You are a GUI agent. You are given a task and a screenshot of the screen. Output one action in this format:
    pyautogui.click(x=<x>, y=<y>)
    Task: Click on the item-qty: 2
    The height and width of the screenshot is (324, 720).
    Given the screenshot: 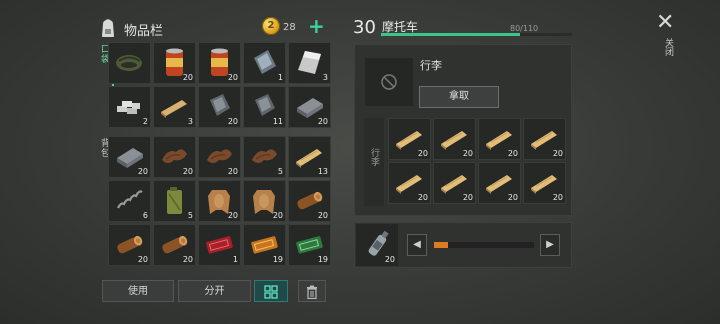 What is the action you would take?
    pyautogui.click(x=145, y=121)
    